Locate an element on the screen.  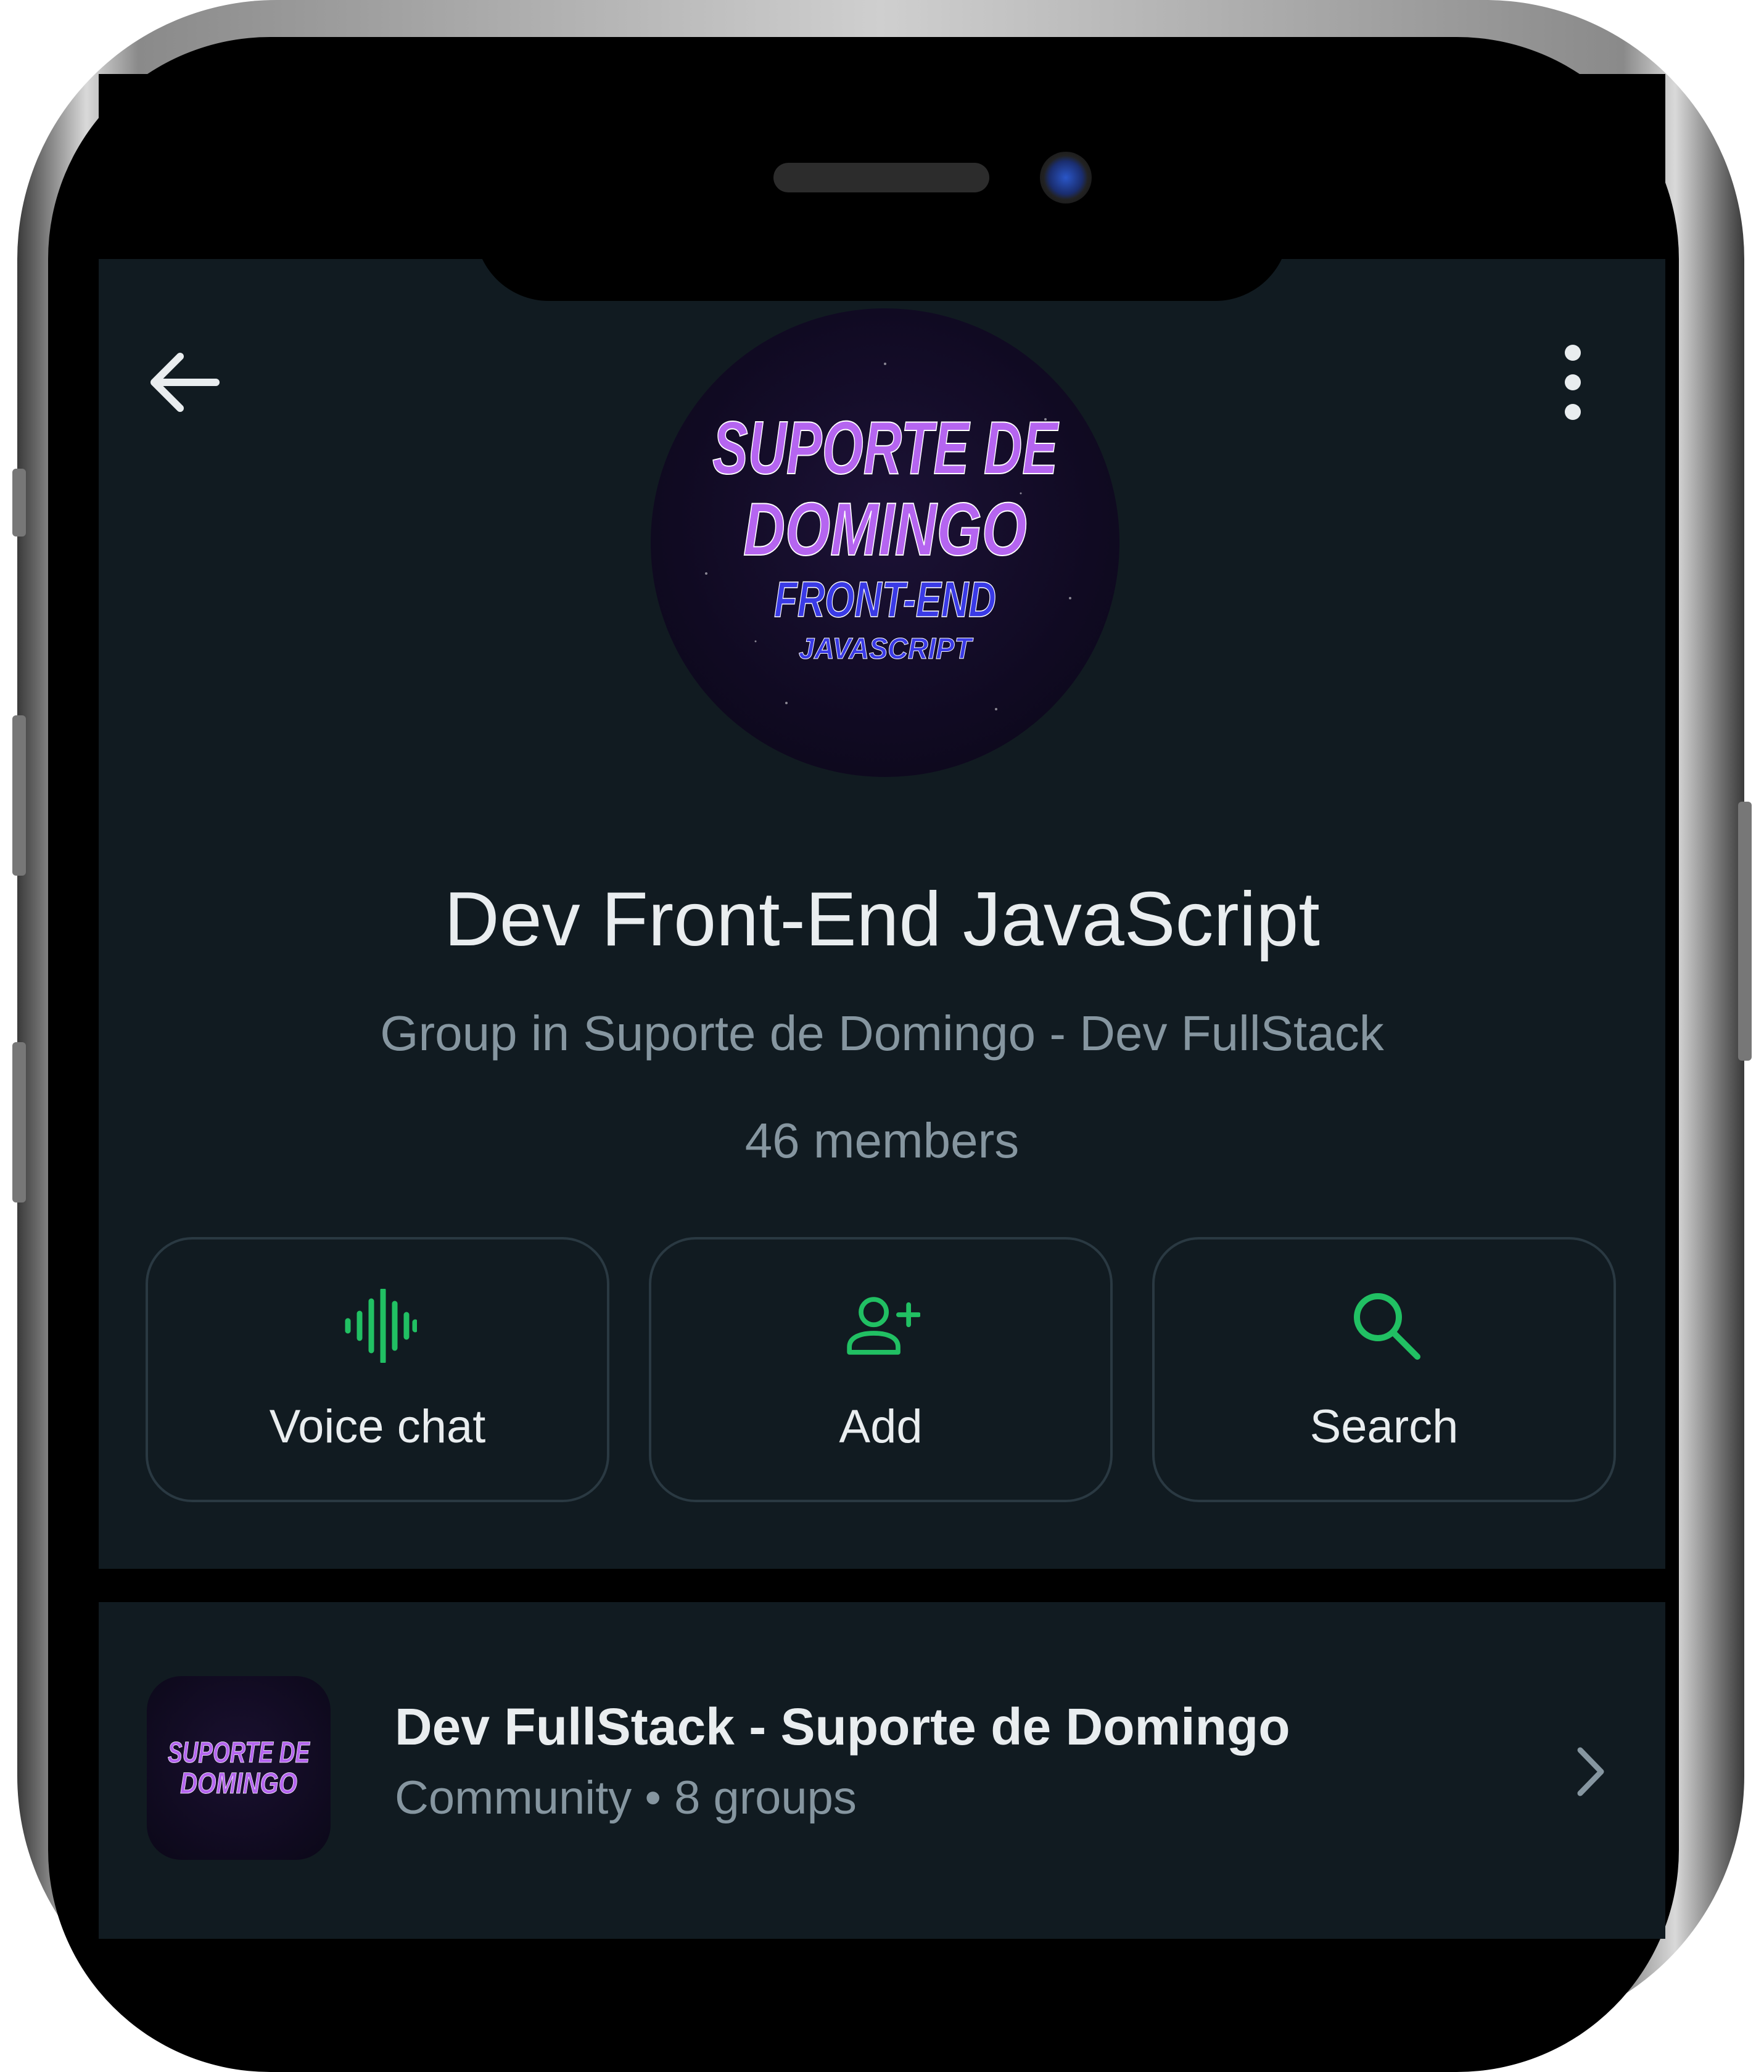
community-avatar: SUPORTE DE DOMINGO is located at coordinates (239, 1768).